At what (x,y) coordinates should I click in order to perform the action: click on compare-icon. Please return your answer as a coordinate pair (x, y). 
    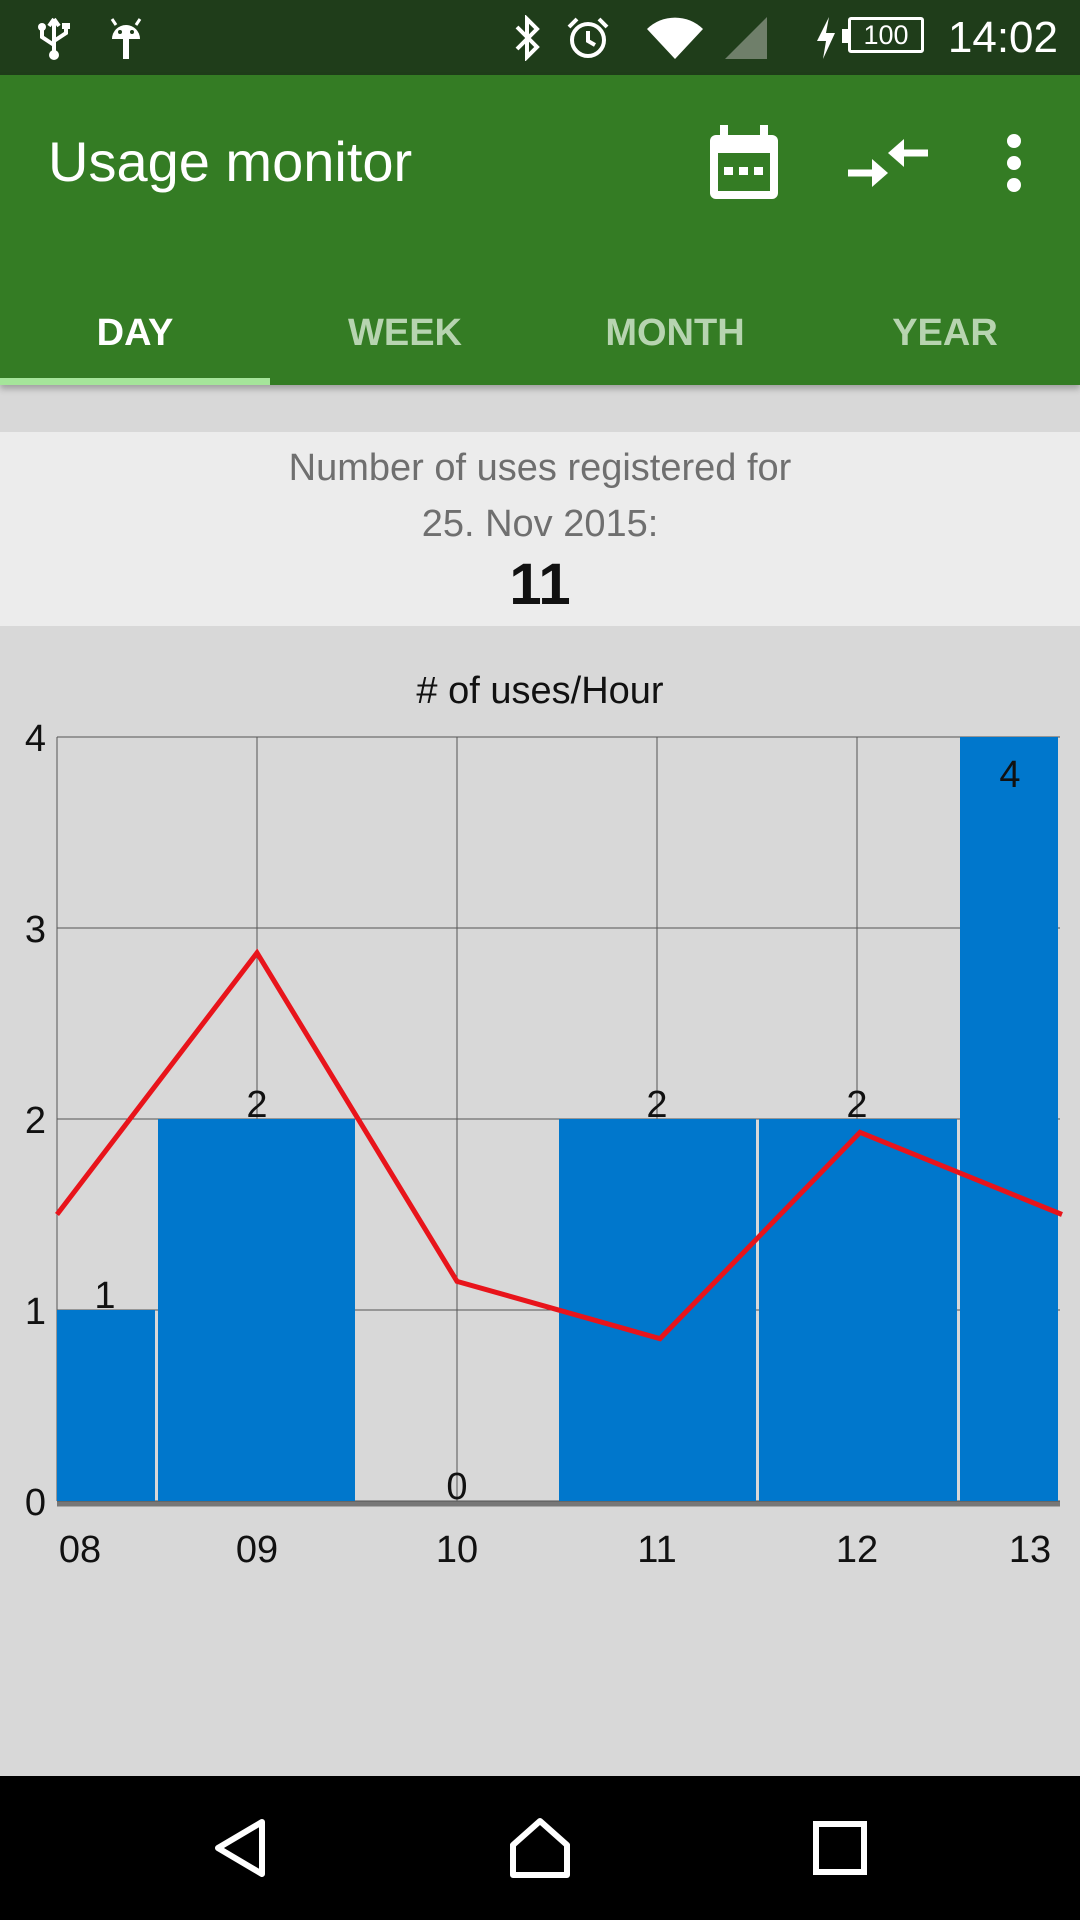
    Looking at the image, I should click on (888, 163).